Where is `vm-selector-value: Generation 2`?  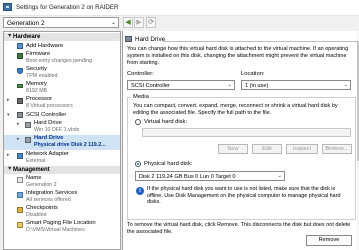
vm-selector-value: Generation 2 is located at coordinates (26, 23).